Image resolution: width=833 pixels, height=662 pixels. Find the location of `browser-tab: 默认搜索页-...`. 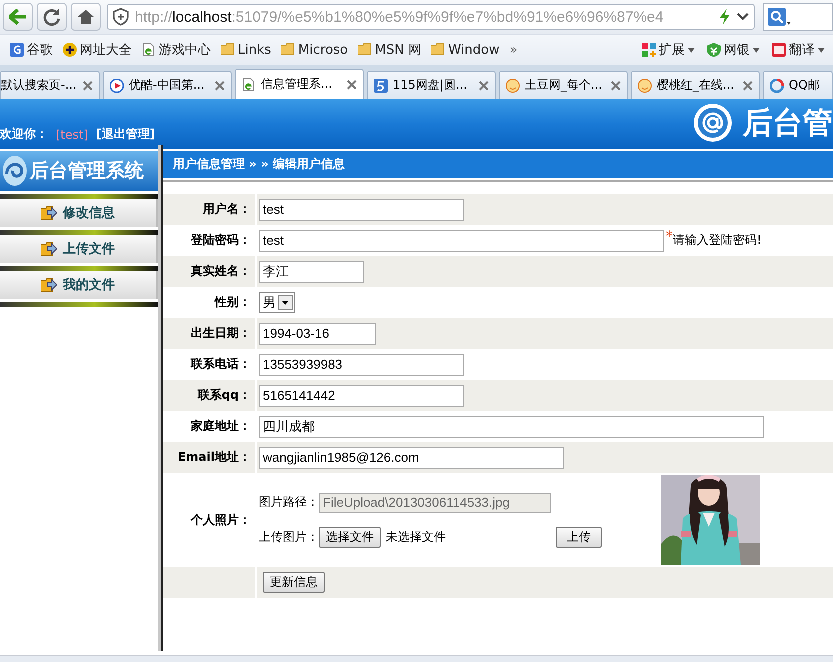

browser-tab: 默认搜索页-... is located at coordinates (50, 85).